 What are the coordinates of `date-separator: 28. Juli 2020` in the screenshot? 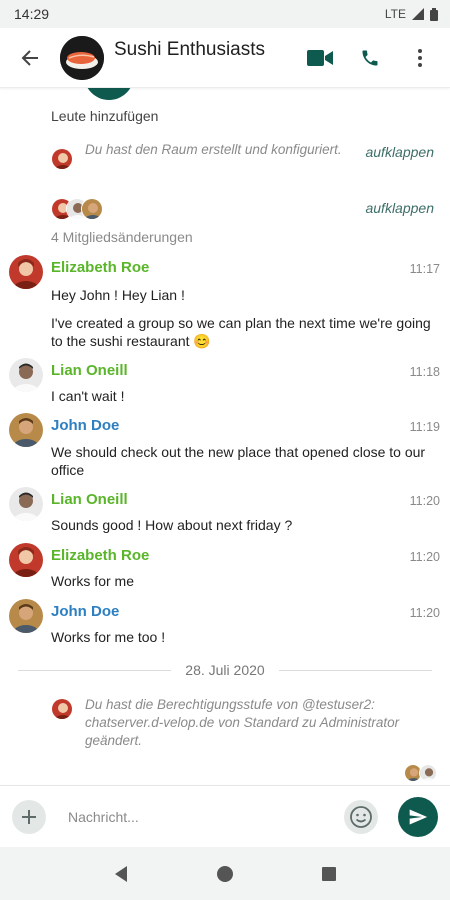 It's located at (225, 670).